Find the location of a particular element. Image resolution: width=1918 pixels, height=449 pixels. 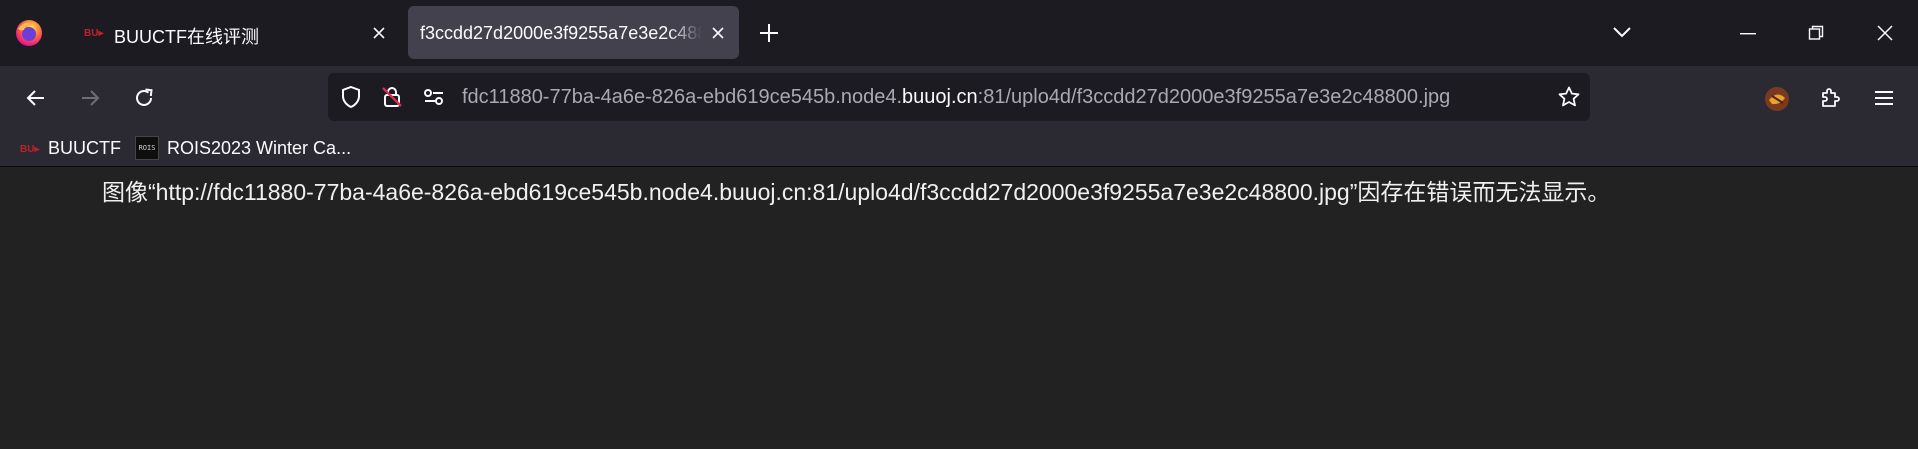

extensions-puzzle-icon is located at coordinates (1830, 98).